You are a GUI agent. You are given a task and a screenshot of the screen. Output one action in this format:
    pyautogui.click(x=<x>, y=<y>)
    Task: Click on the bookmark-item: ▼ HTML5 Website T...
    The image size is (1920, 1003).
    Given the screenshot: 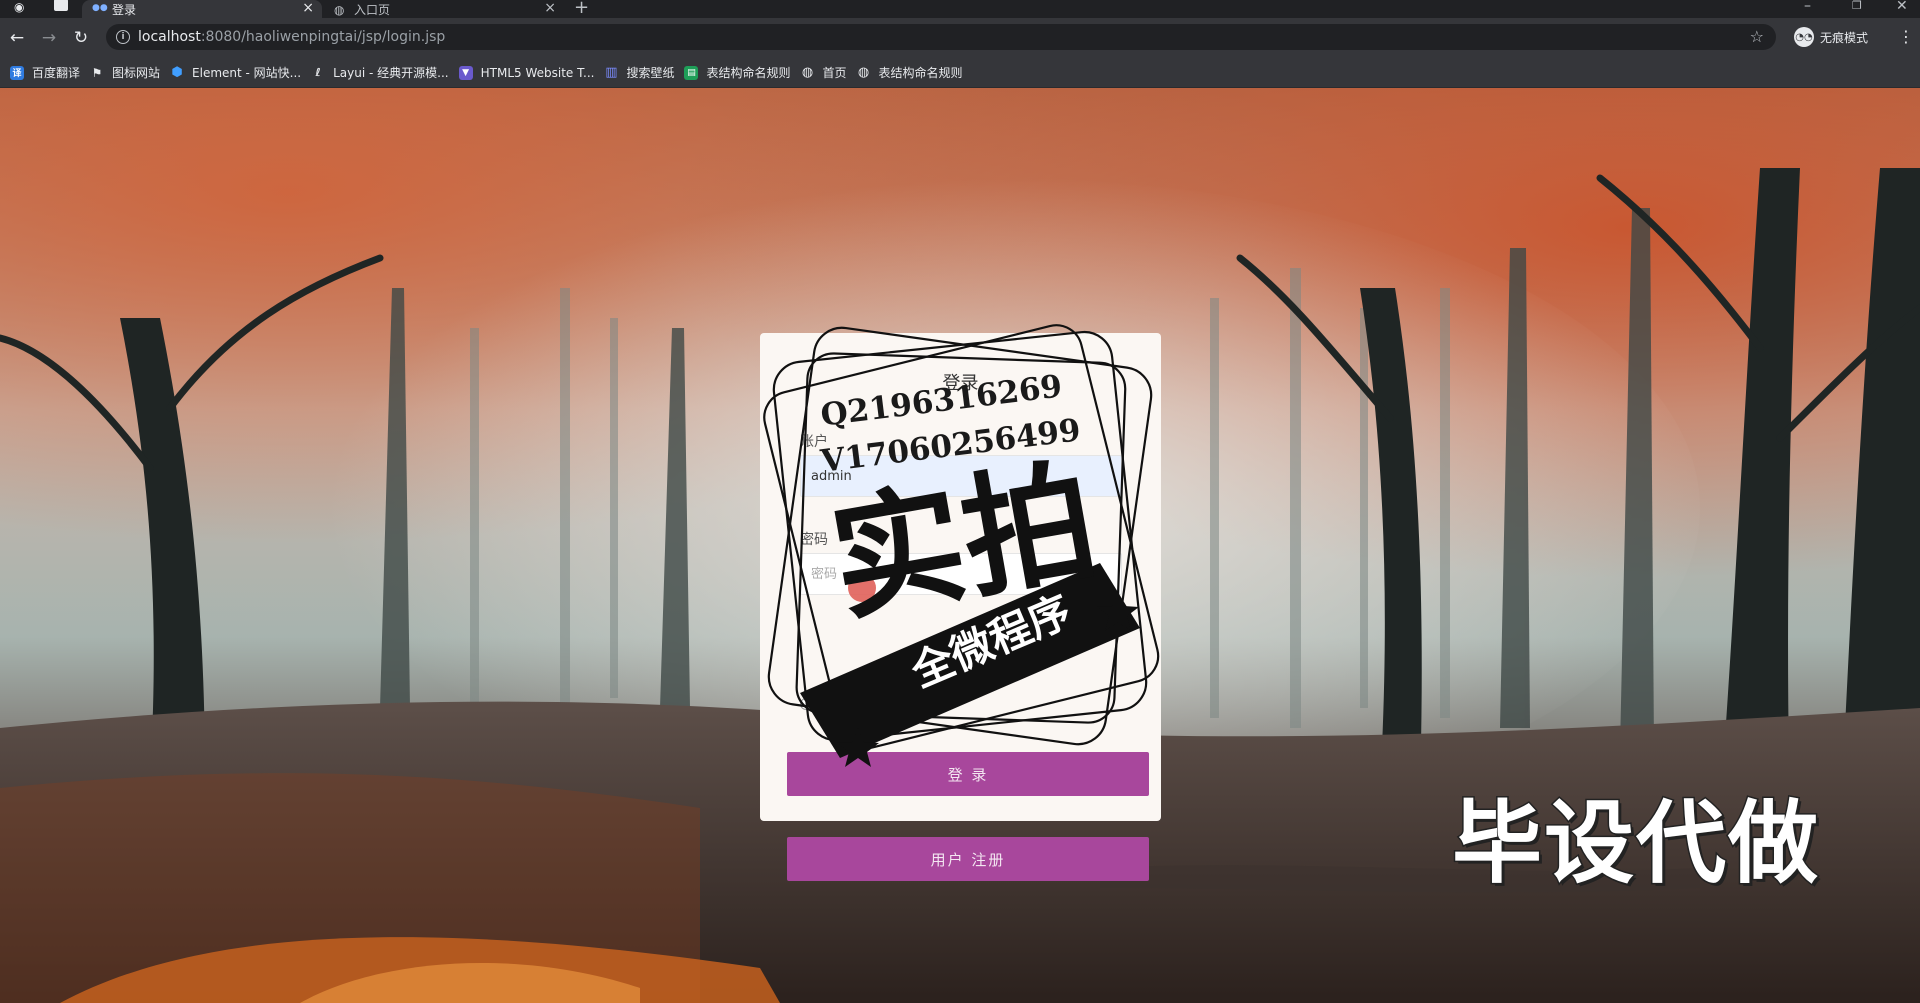 What is the action you would take?
    pyautogui.click(x=530, y=73)
    